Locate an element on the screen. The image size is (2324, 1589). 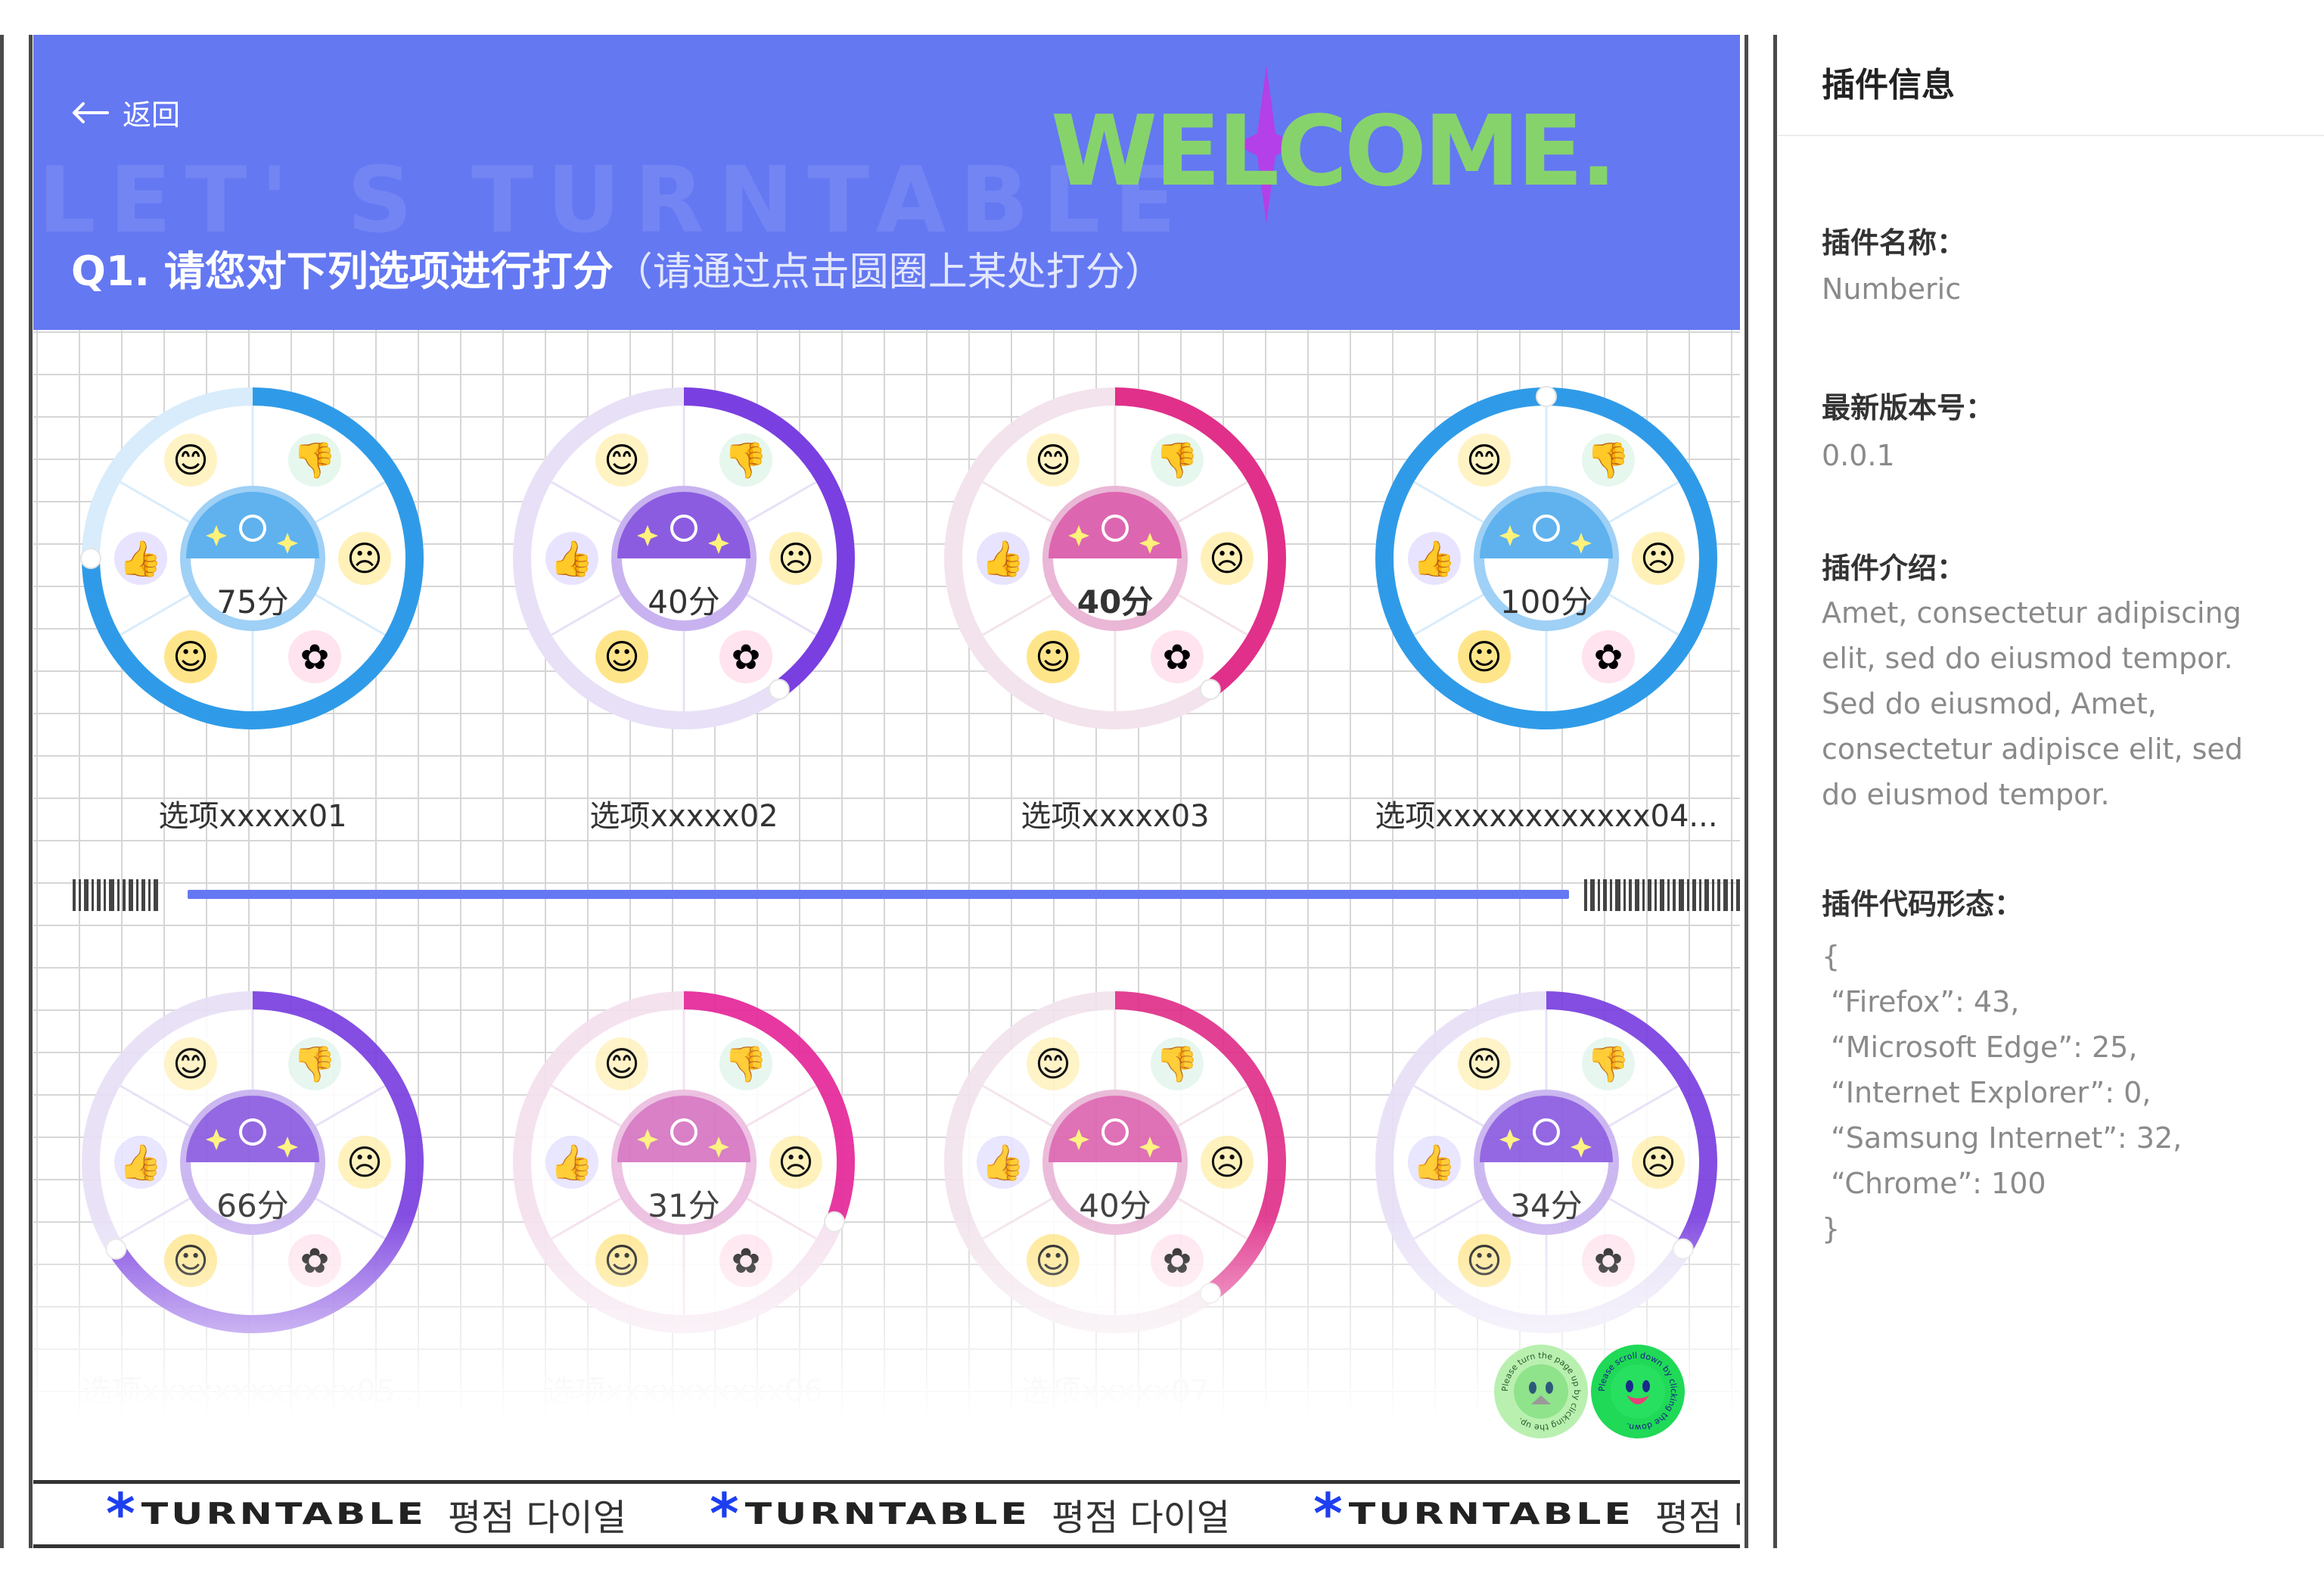
plugin-version-label: 最新版本号： is located at coordinates (1908, 408).